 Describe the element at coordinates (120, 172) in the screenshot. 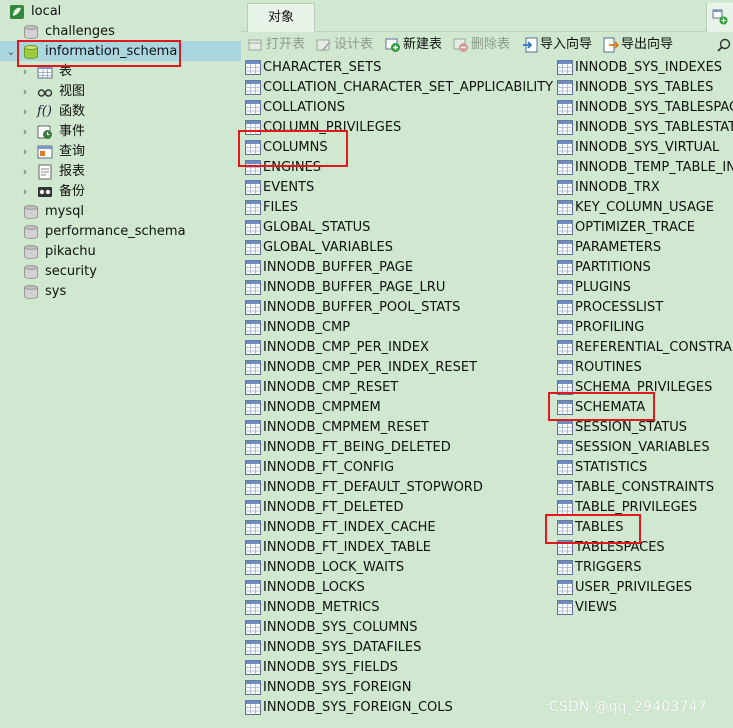

I see `tree-item-reports: › 报表` at that location.